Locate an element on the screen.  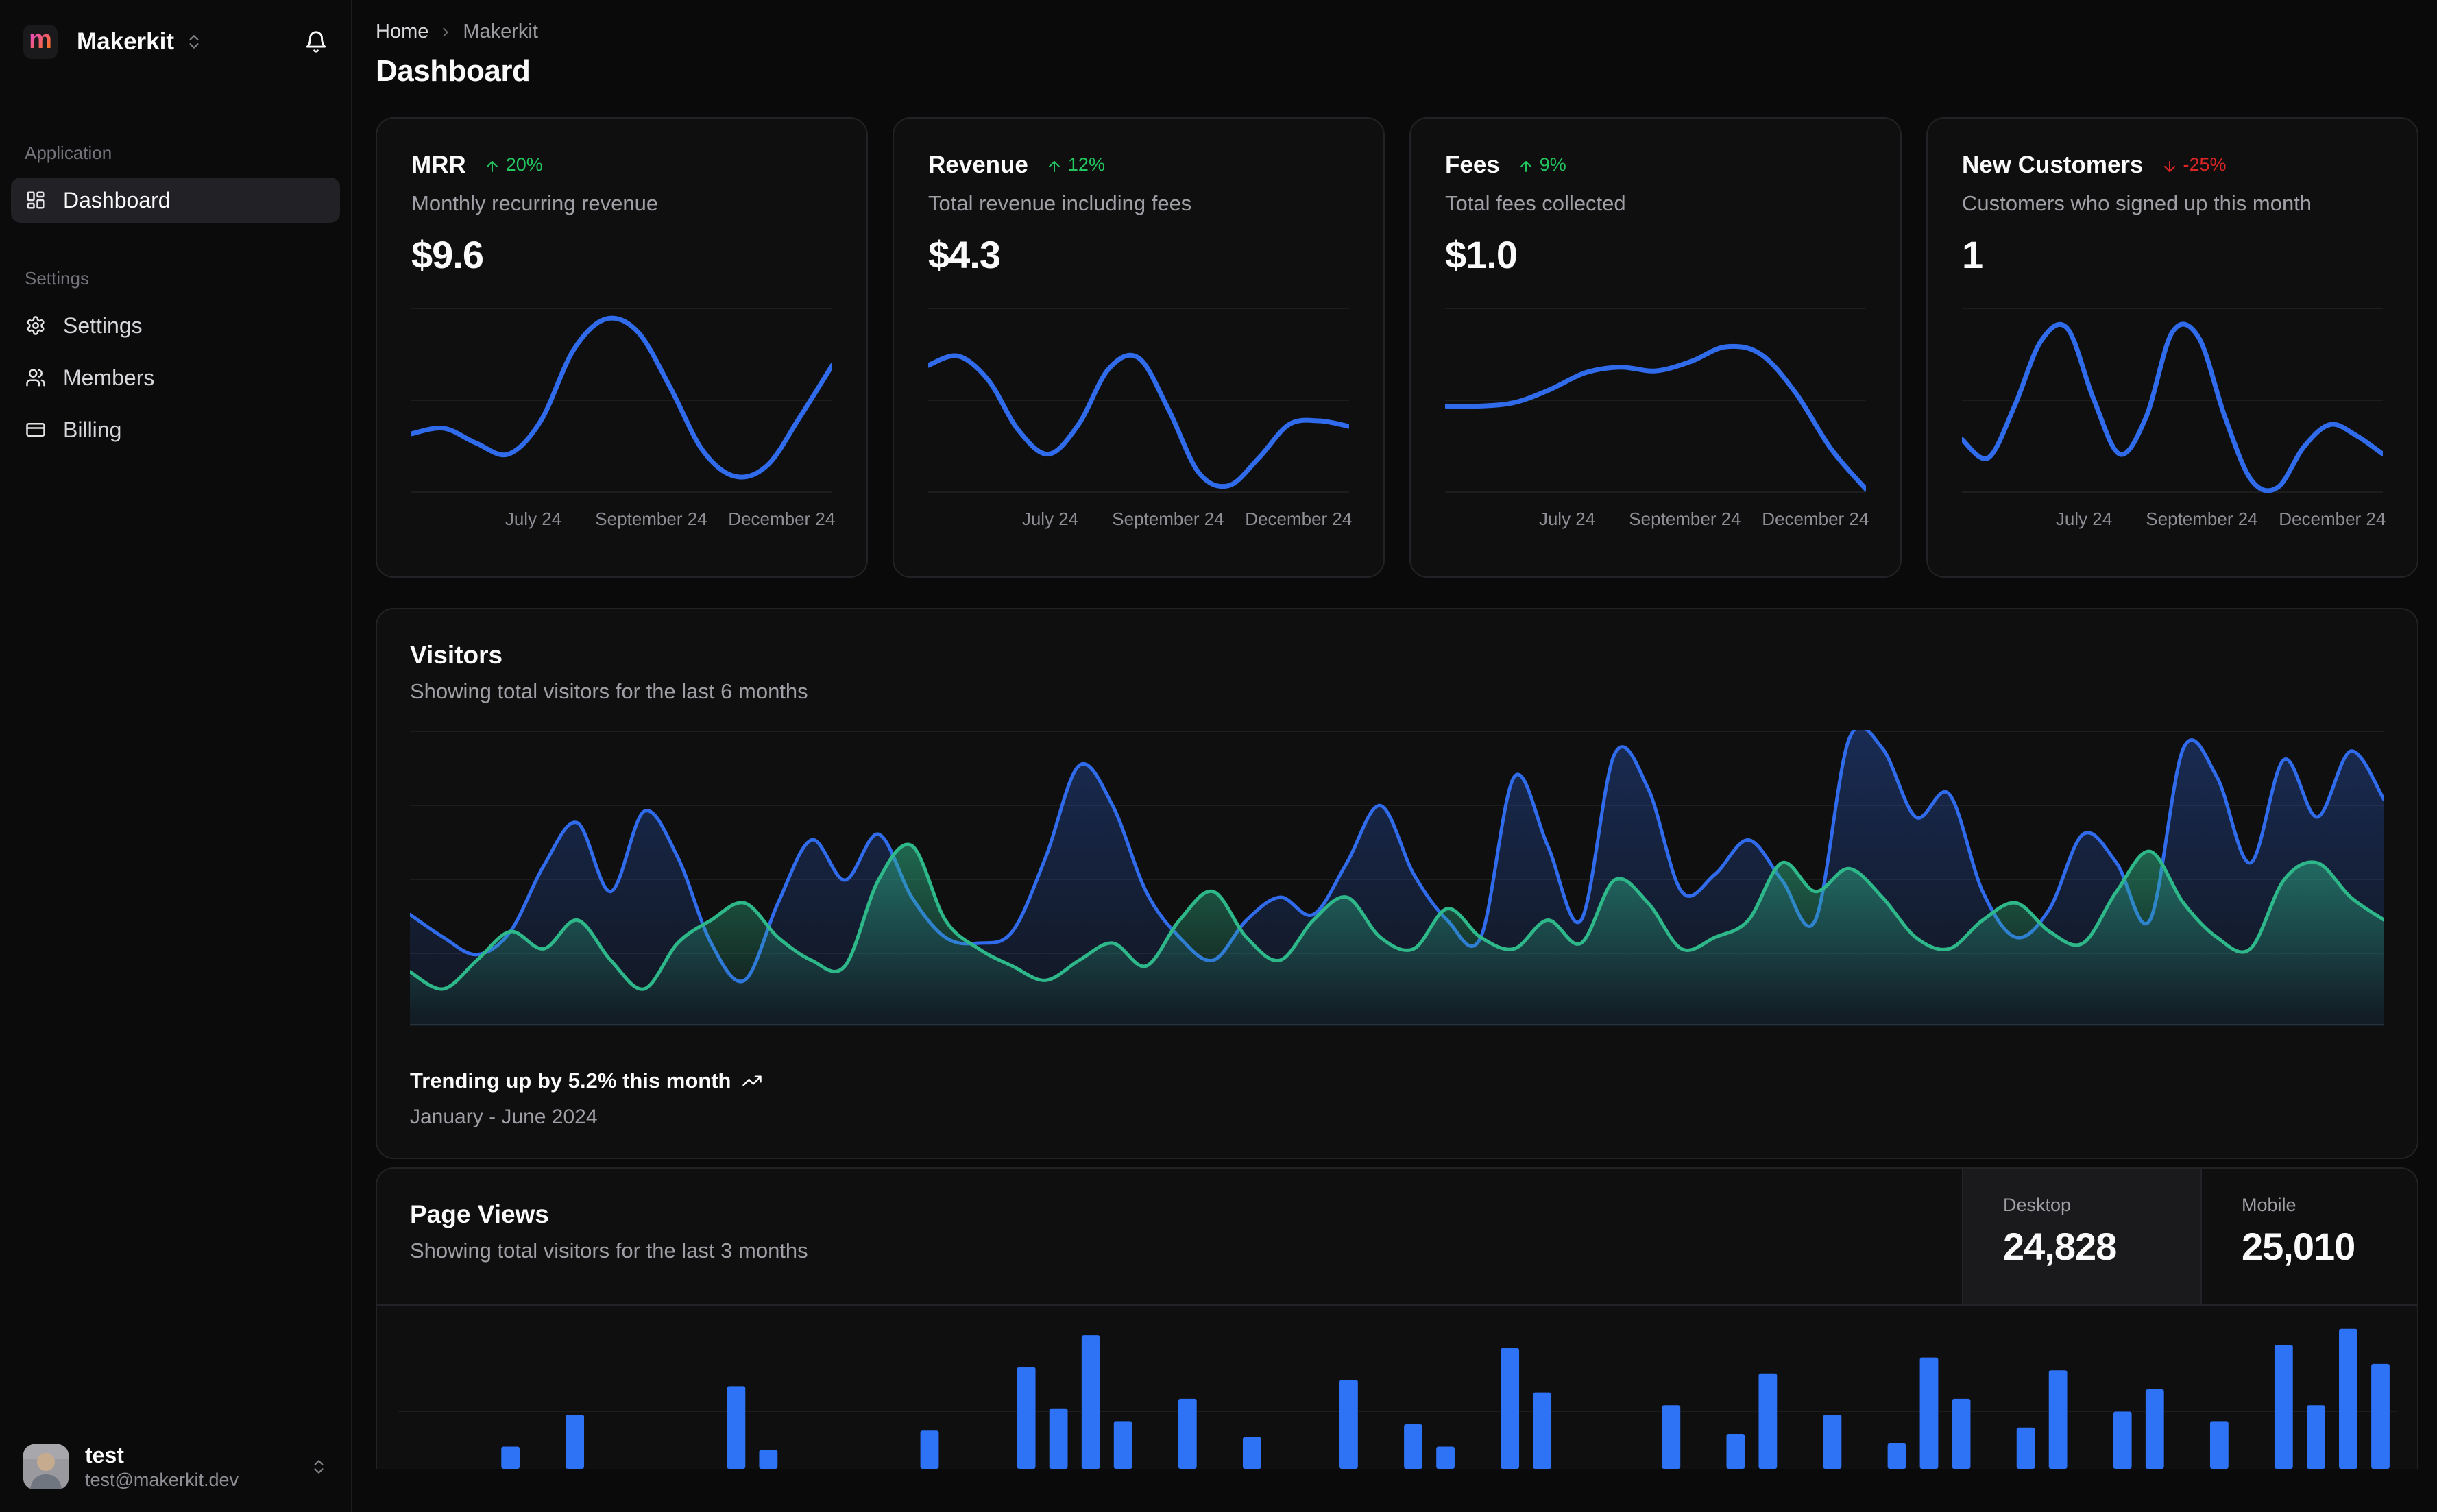
trend-badge: 9% is located at coordinates (1542, 165).